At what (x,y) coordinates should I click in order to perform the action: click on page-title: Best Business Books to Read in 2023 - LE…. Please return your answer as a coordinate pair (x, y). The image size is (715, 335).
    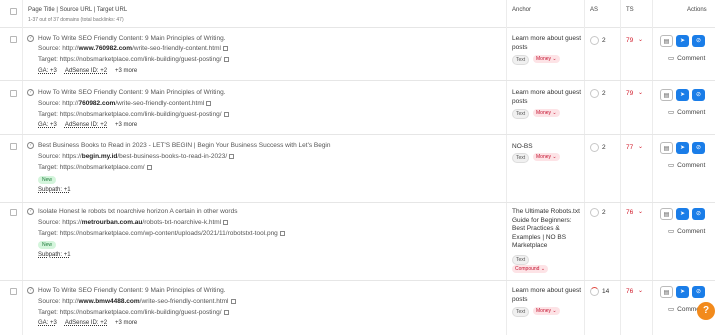
    Looking at the image, I should click on (184, 145).